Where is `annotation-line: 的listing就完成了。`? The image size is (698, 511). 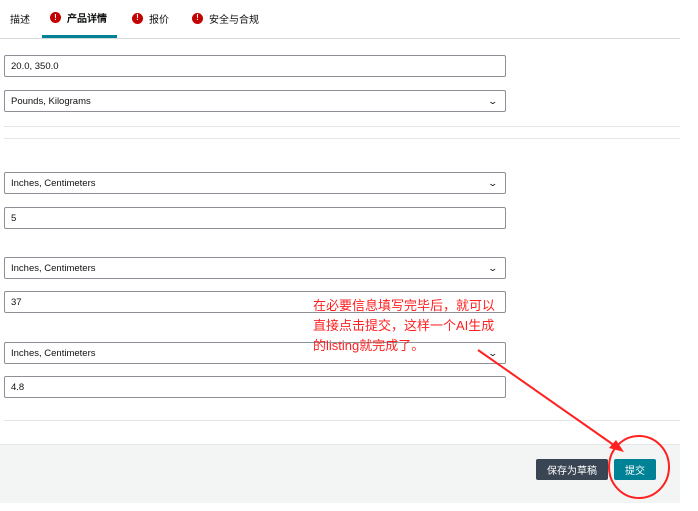 annotation-line: 的listing就完成了。 is located at coordinates (369, 345).